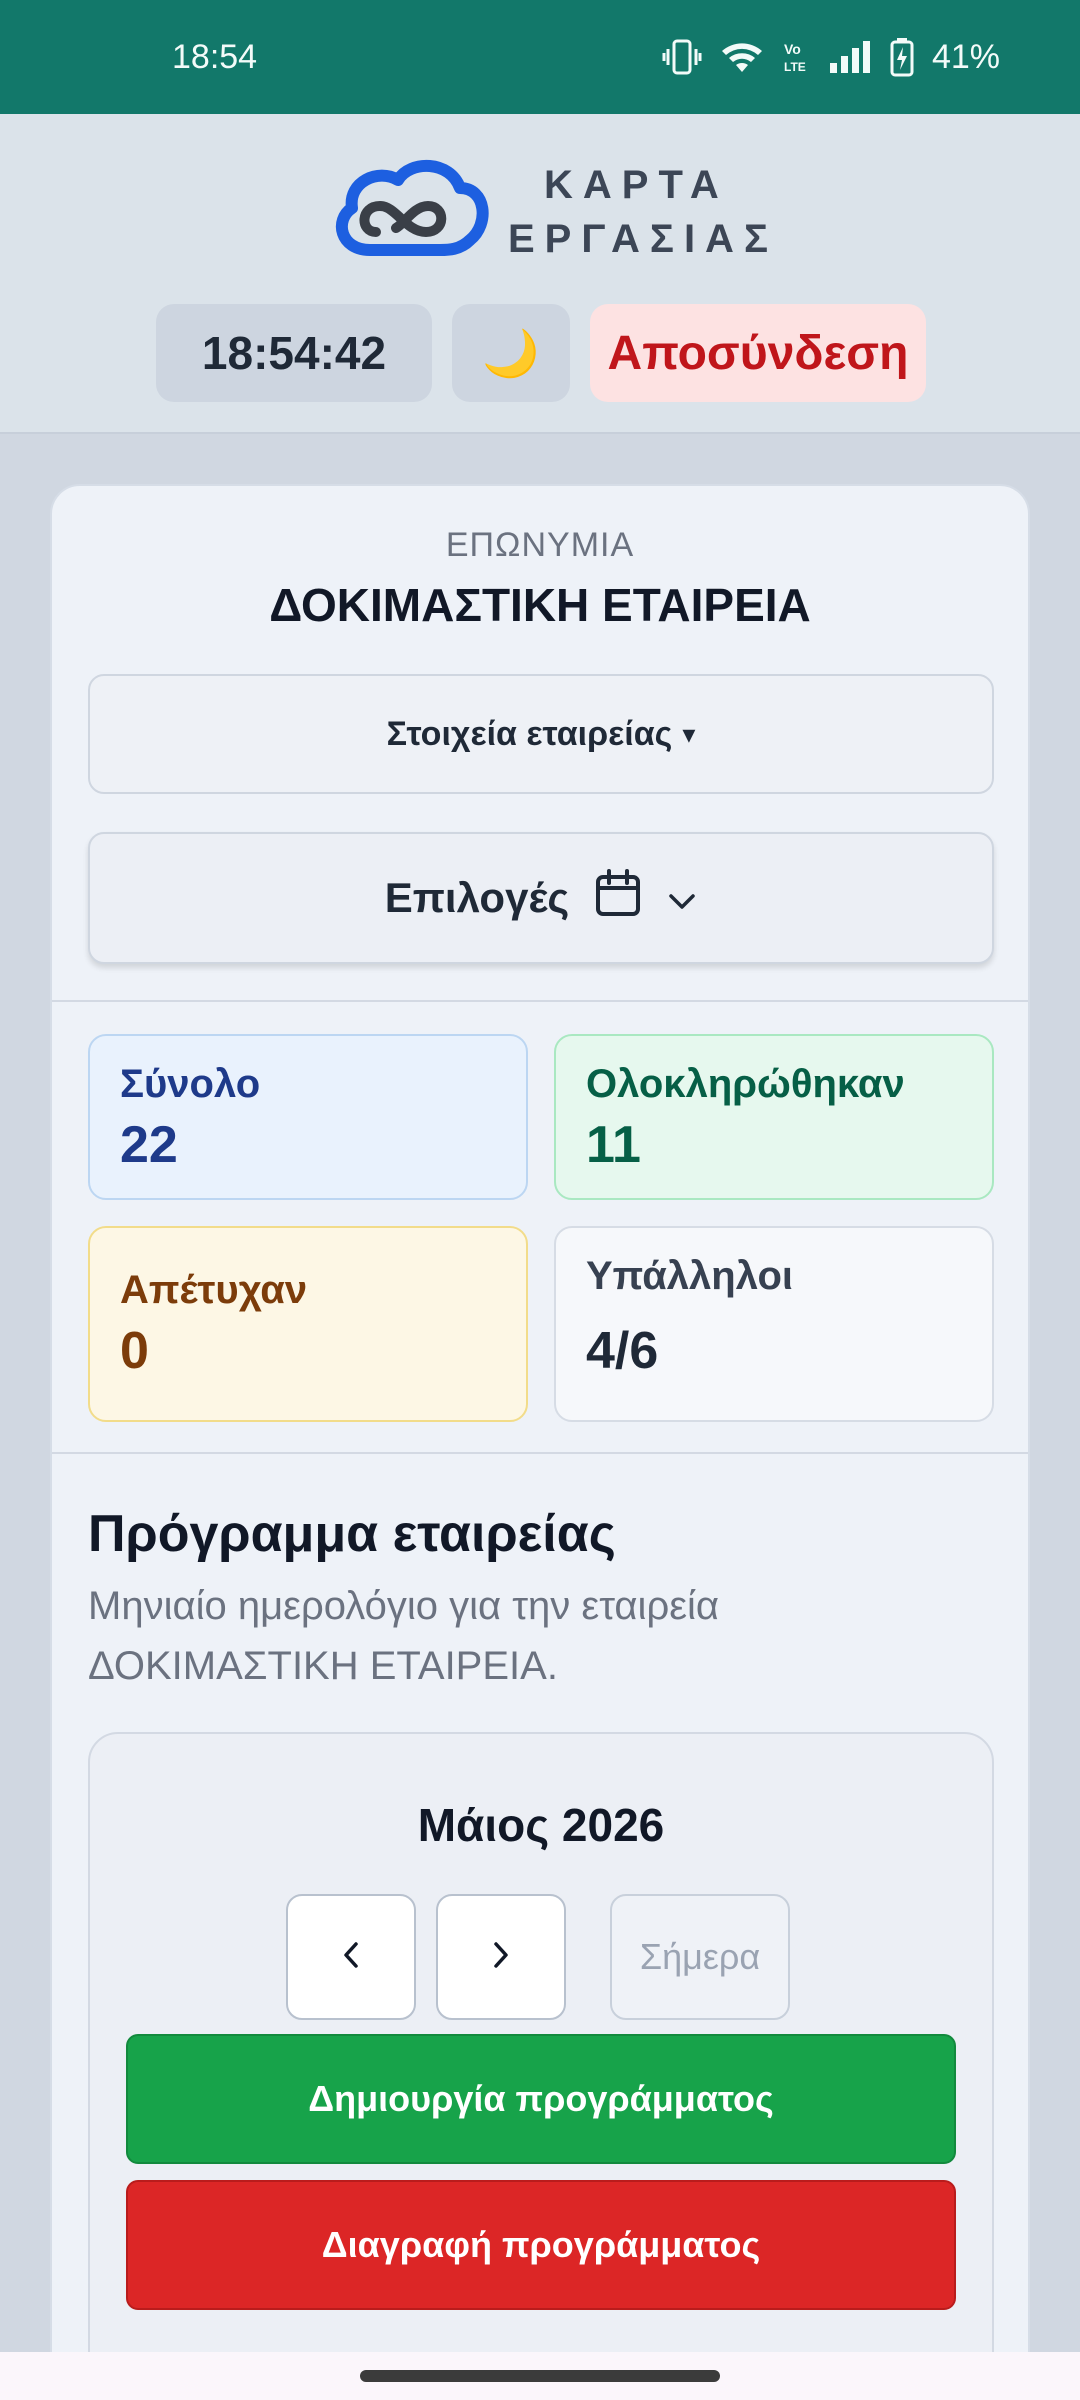 This screenshot has height=2400, width=1080. I want to click on stat-label: Υπάλληλοι, so click(690, 1276).